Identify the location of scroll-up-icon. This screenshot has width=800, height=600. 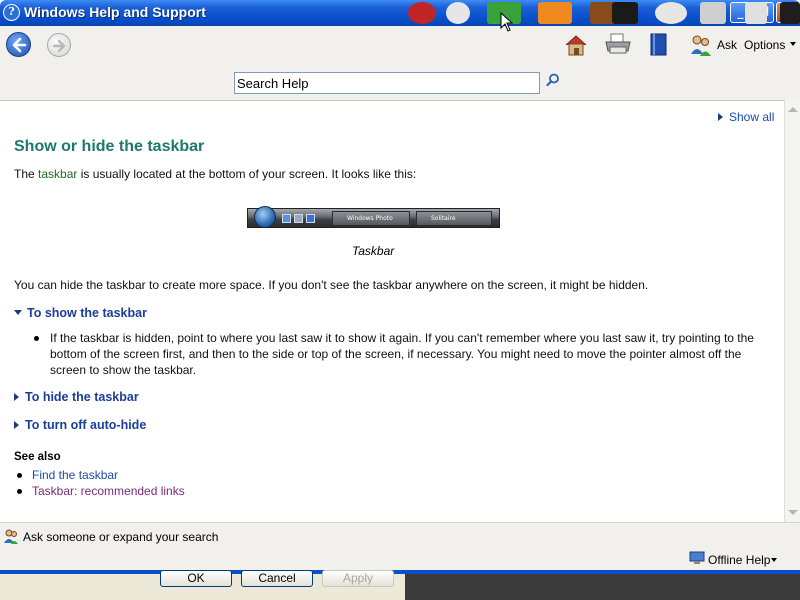
(793, 109).